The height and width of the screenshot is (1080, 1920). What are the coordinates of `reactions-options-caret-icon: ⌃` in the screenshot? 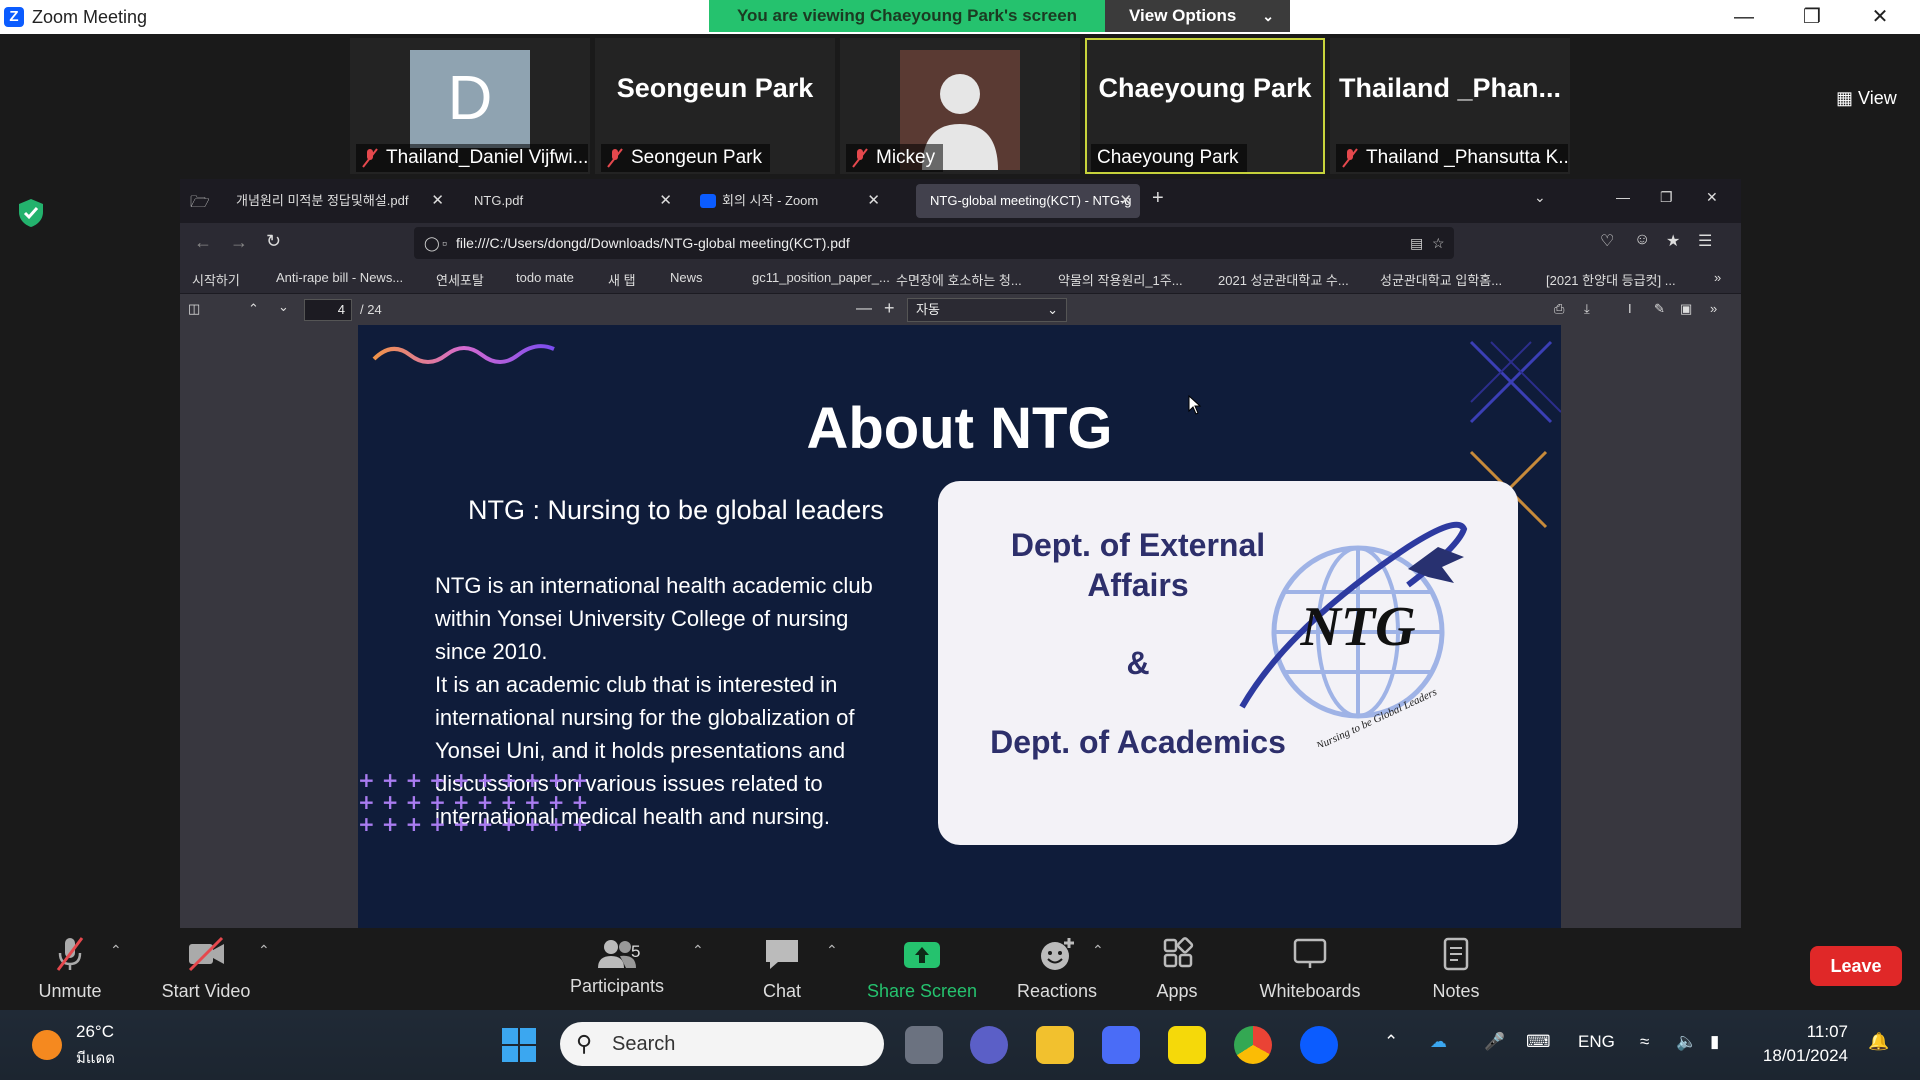 It's located at (1098, 950).